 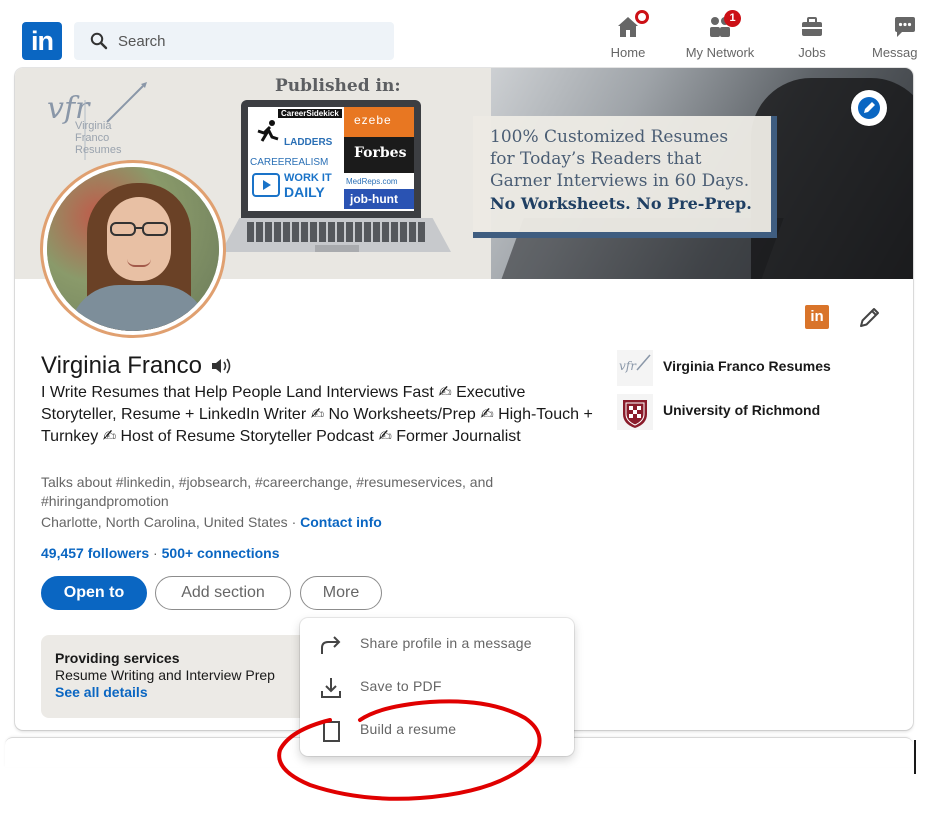 I want to click on logo-sub-line: Resumes, so click(x=98, y=150).